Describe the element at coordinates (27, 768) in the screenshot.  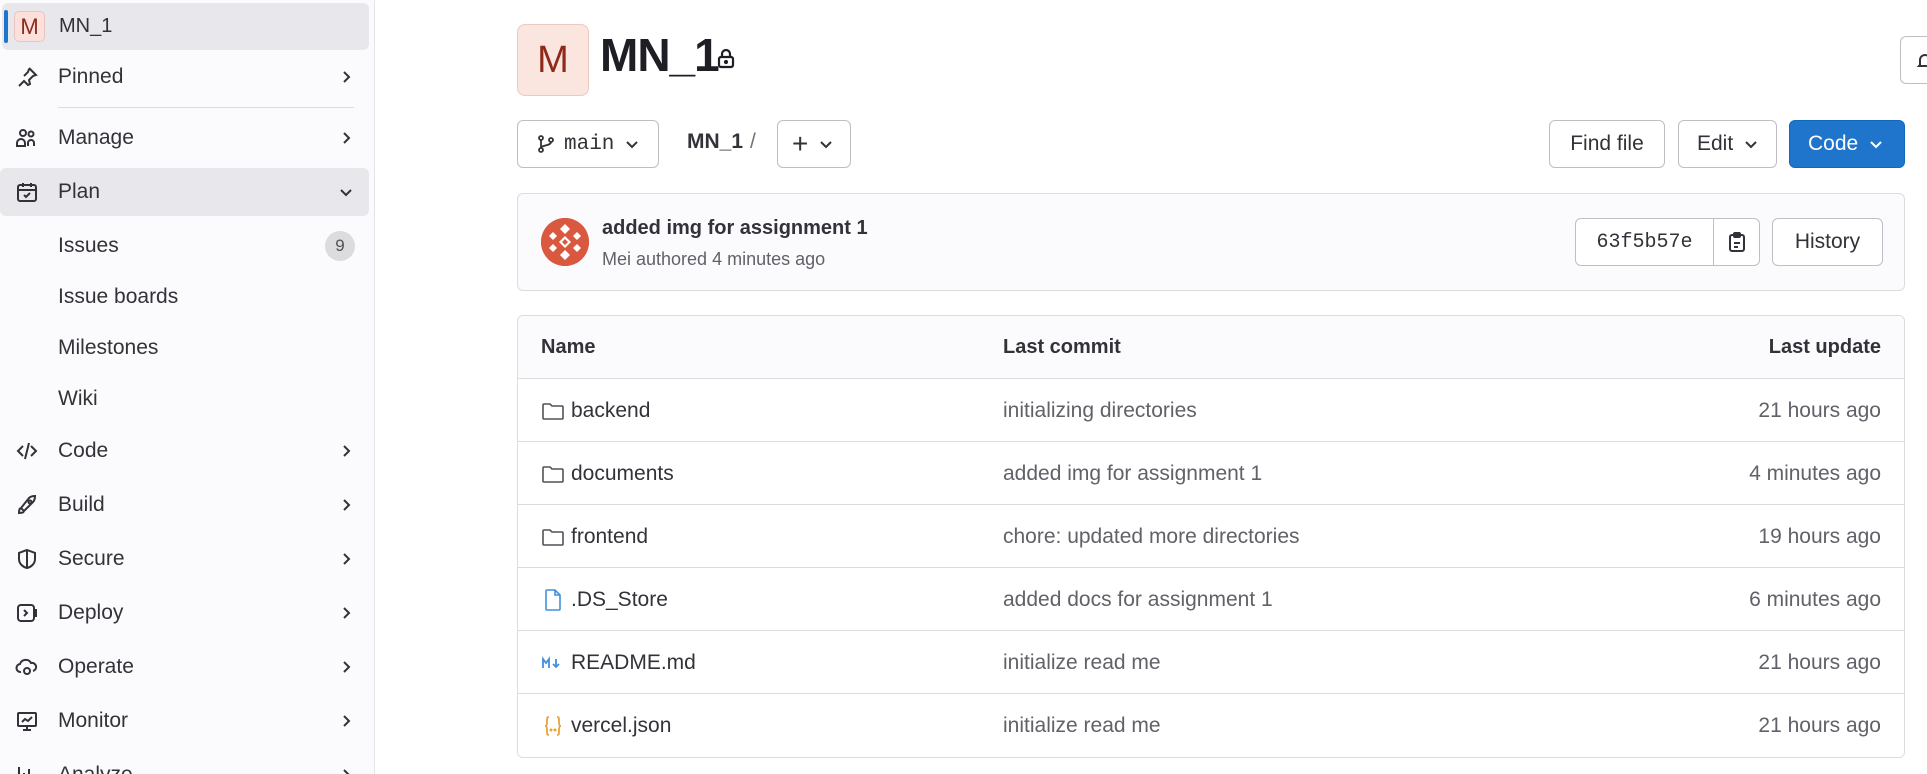
I see `chart-icon` at that location.